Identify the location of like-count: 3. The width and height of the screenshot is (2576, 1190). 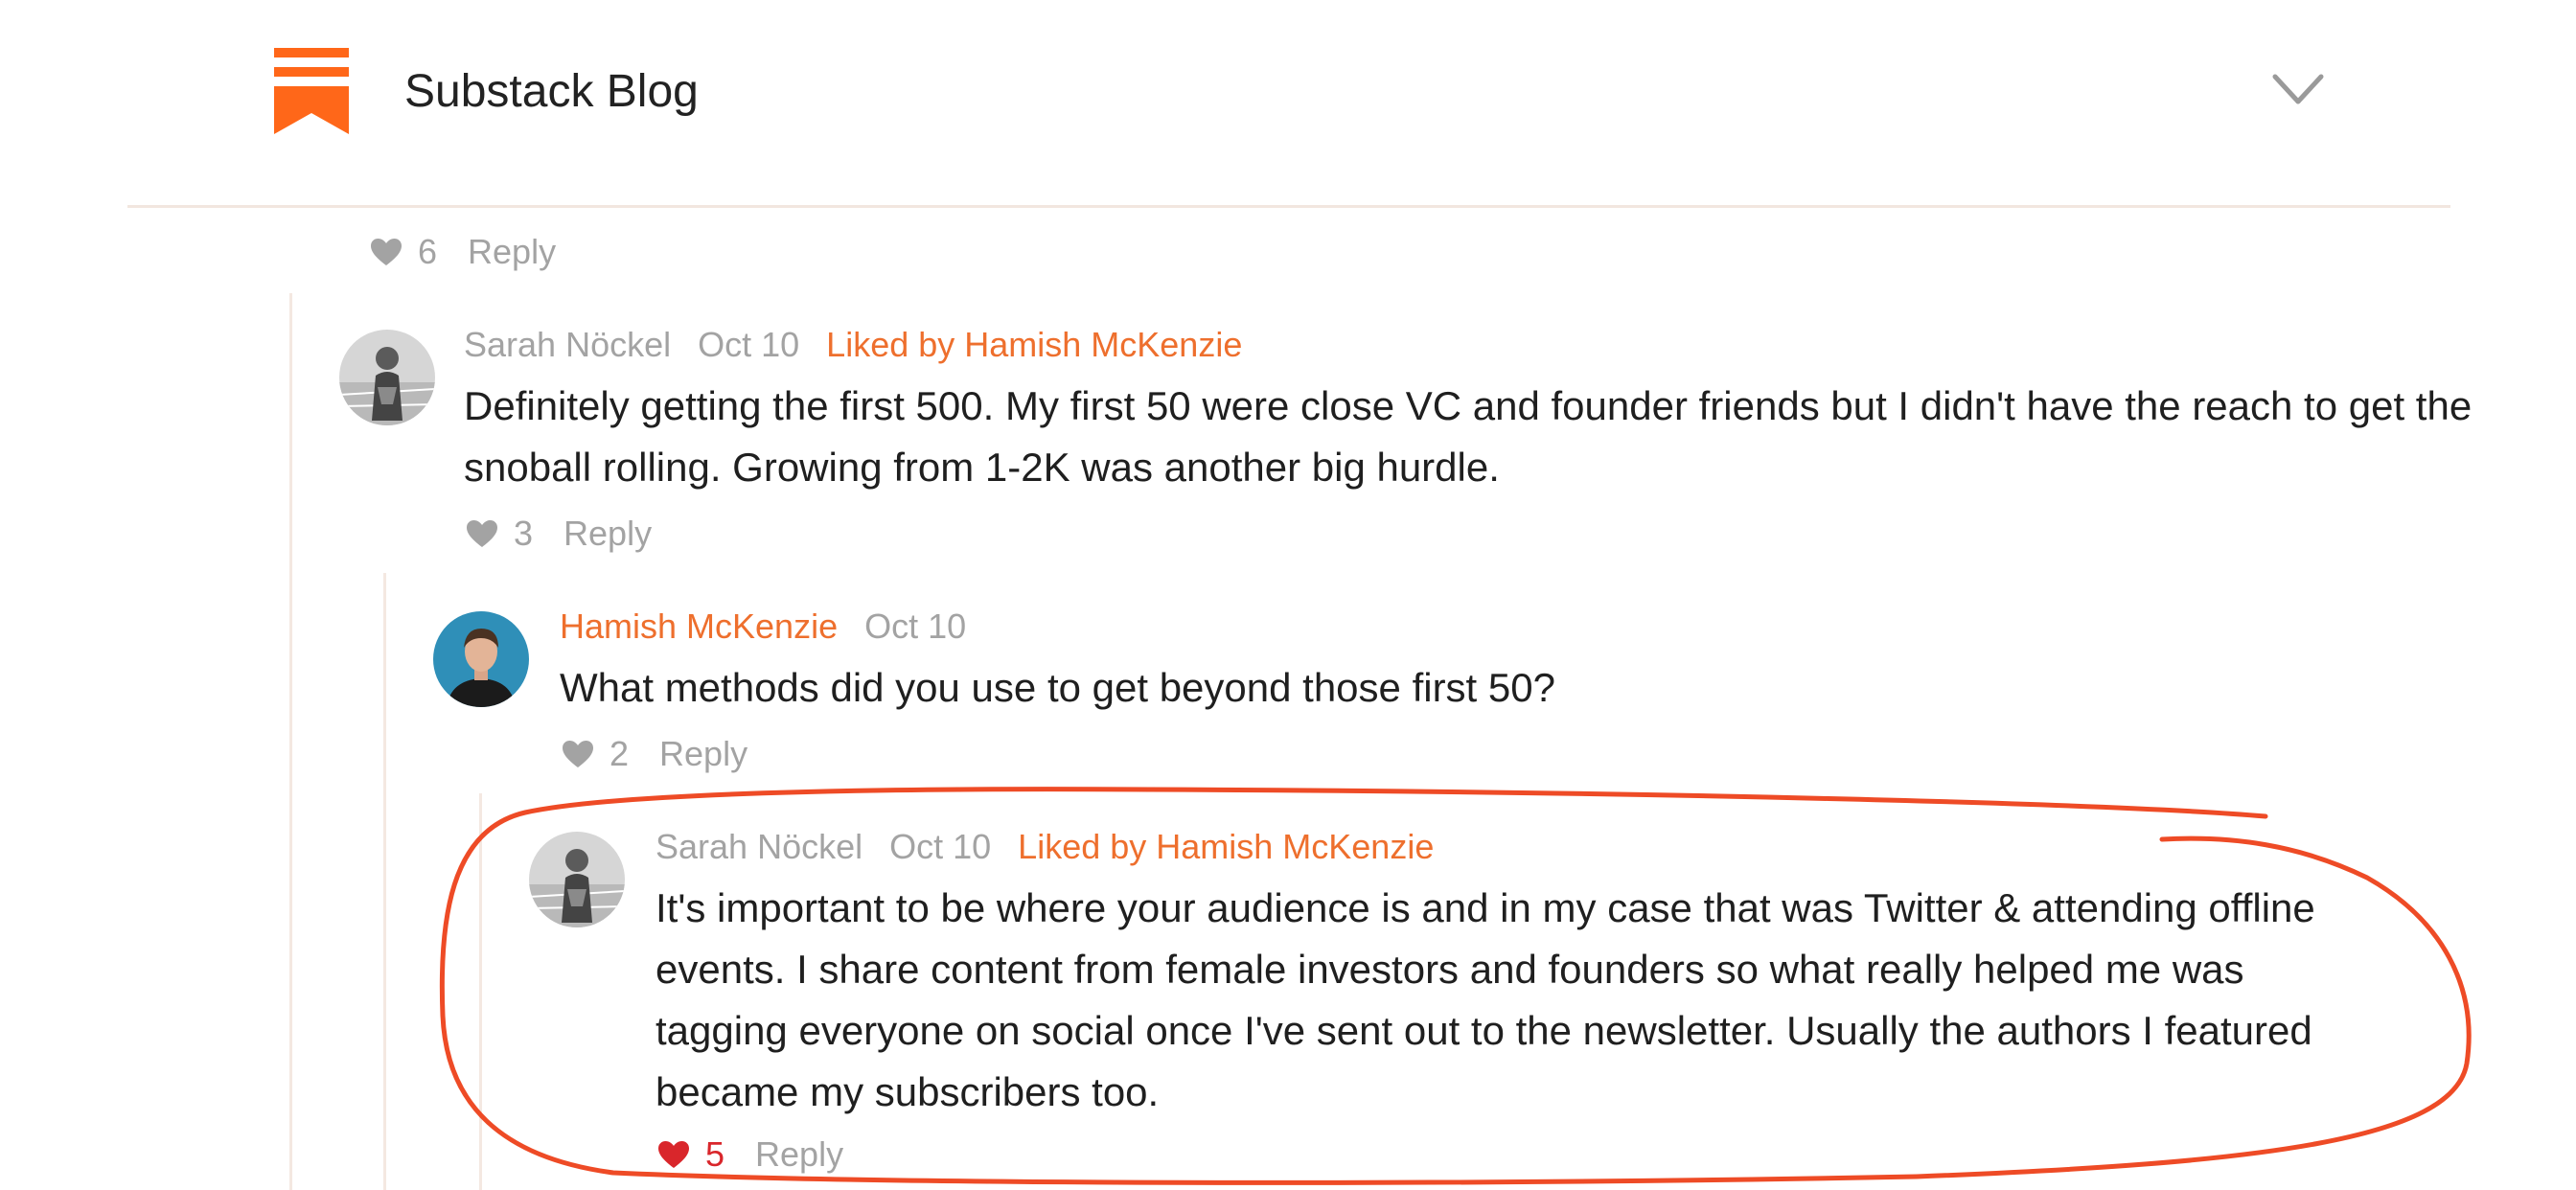
(524, 533).